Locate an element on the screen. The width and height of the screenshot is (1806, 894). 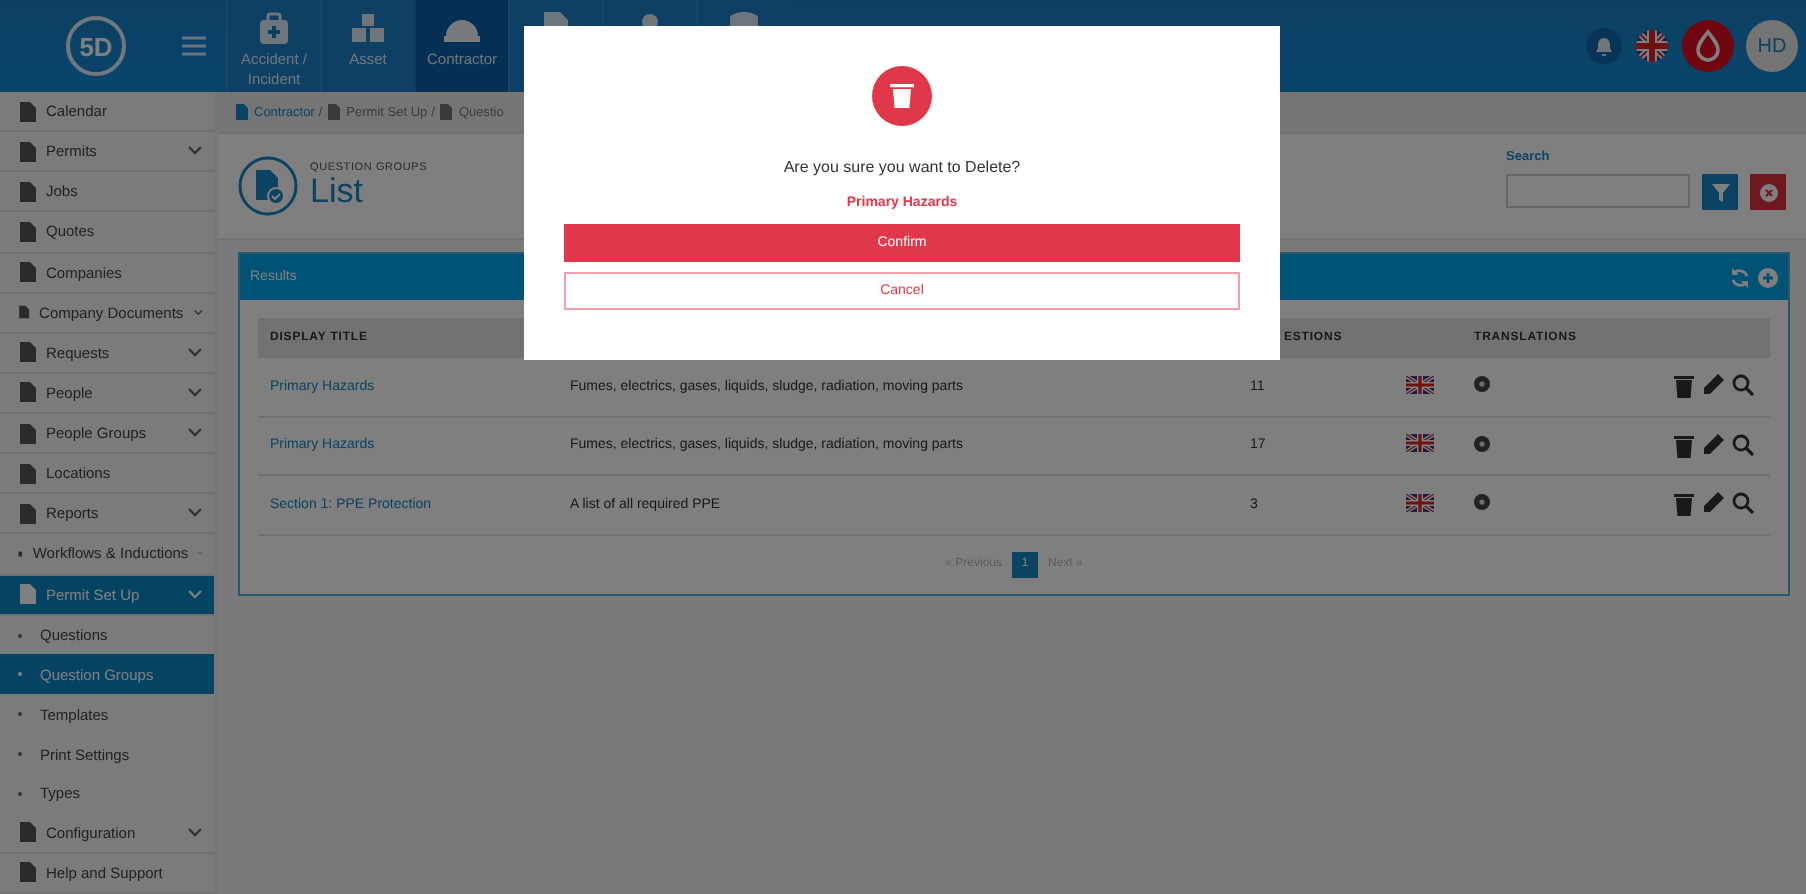
search-field is located at coordinates (1598, 191).